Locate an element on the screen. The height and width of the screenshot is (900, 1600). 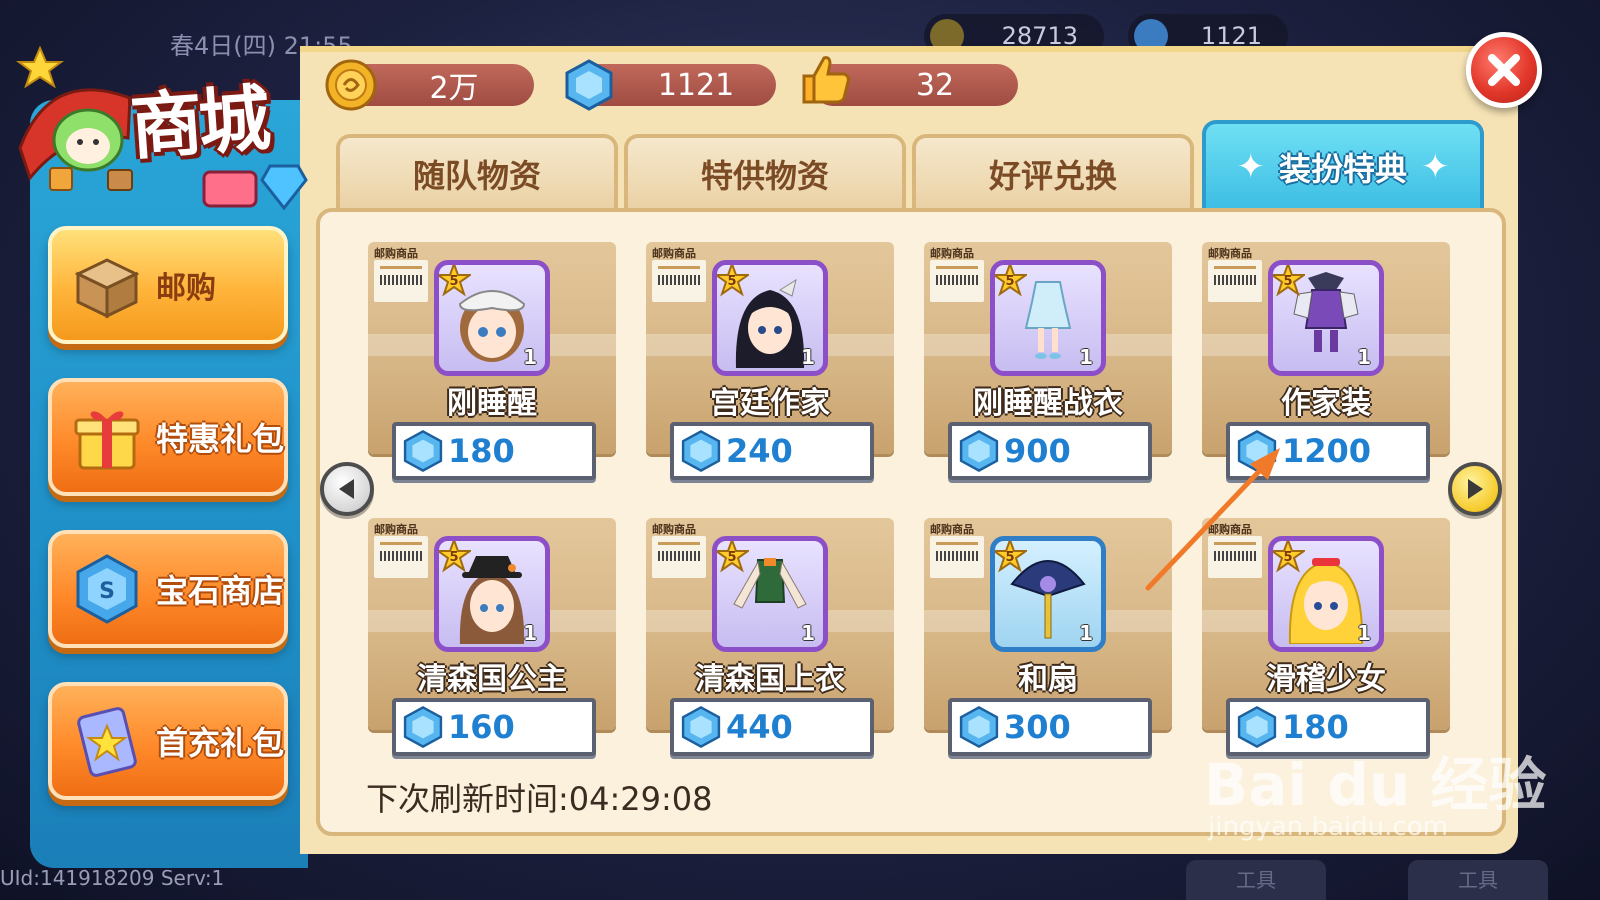
sidebar-item-gem-shop: S 宝石商店 is located at coordinates (168, 589).